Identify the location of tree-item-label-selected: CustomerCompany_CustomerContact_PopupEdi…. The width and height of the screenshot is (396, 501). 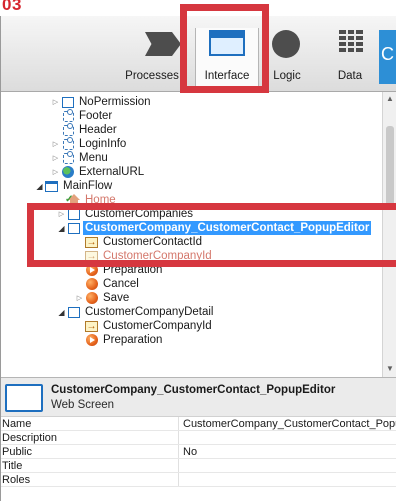
(227, 228).